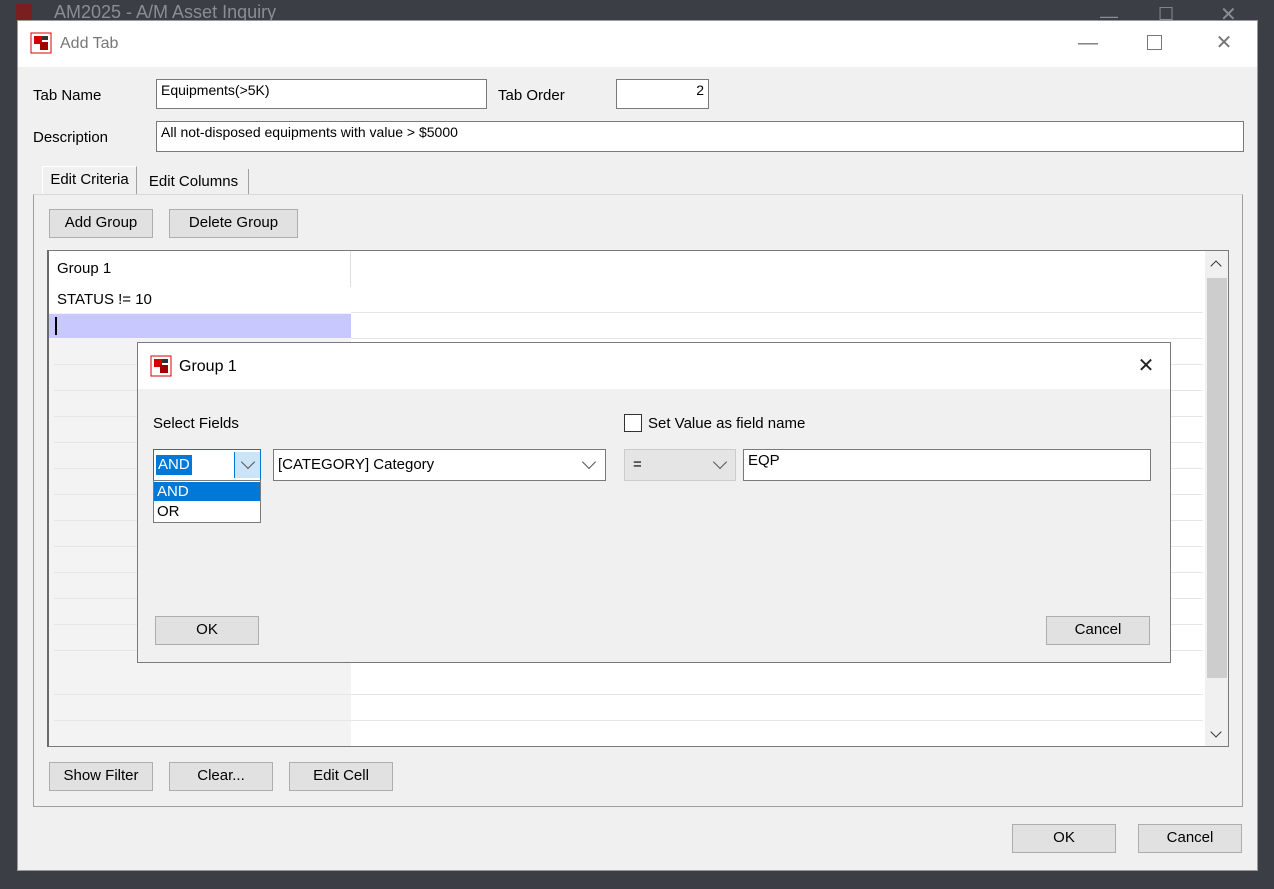 The width and height of the screenshot is (1274, 889). Describe the element at coordinates (1064, 838) in the screenshot. I see `ok-button: OK` at that location.